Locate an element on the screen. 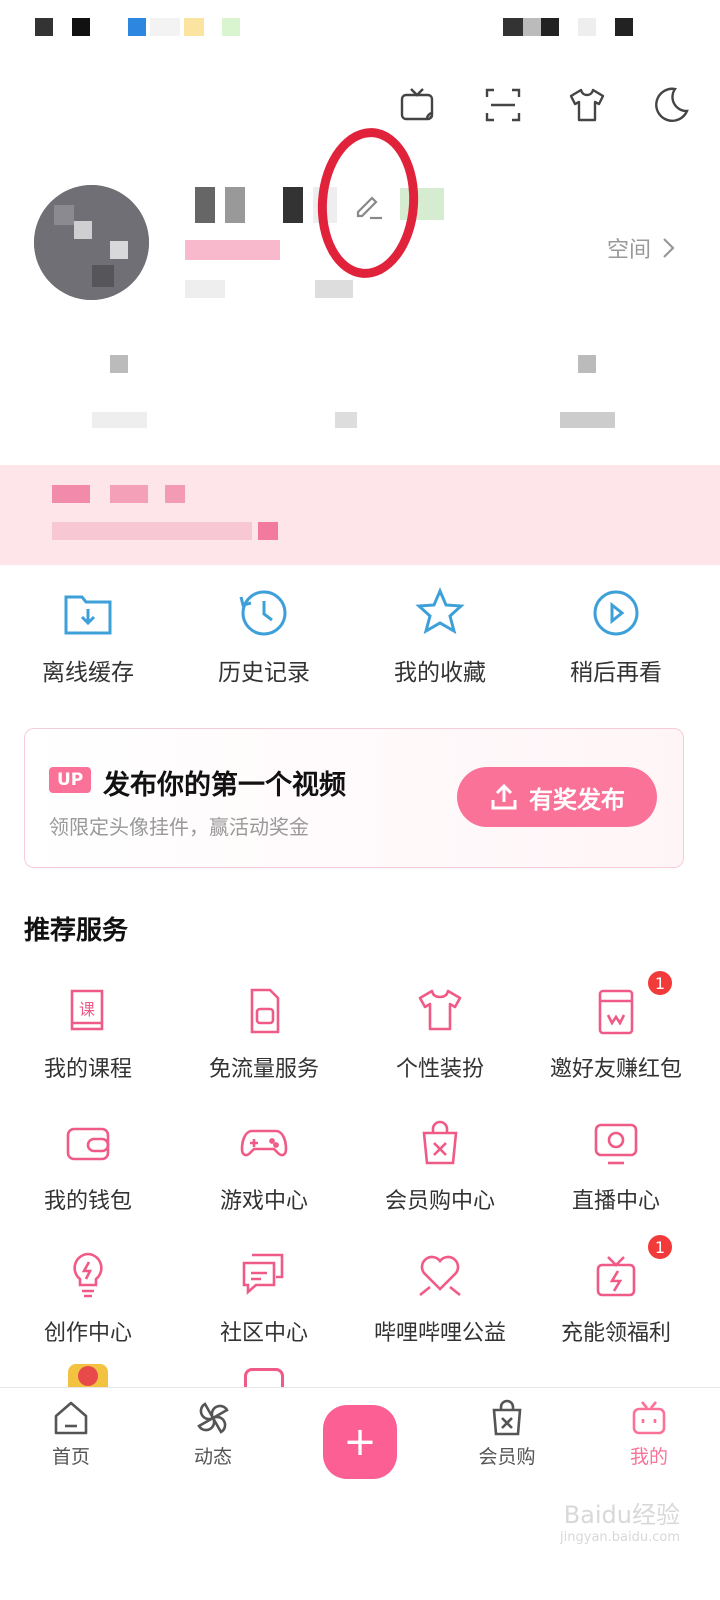 The image size is (720, 1600). service-label: 游戏中心 is located at coordinates (263, 1201).